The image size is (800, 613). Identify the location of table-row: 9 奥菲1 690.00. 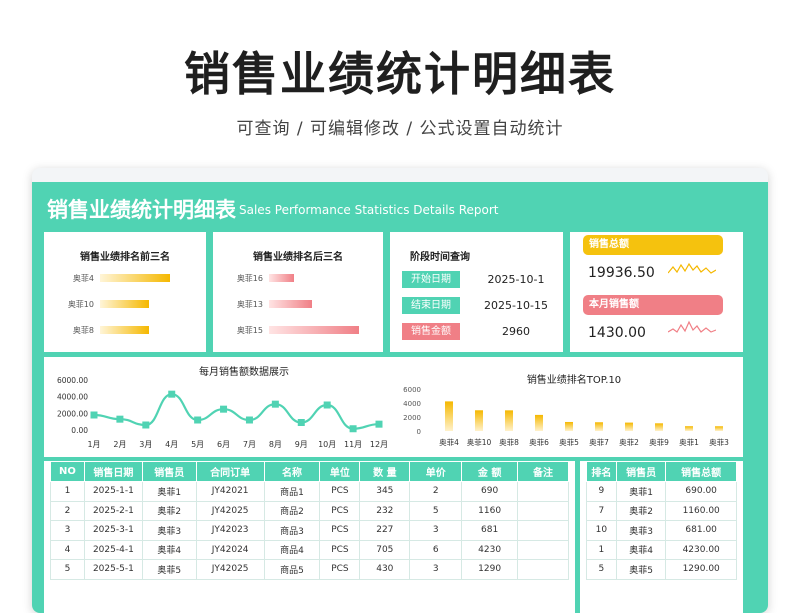
(661, 491).